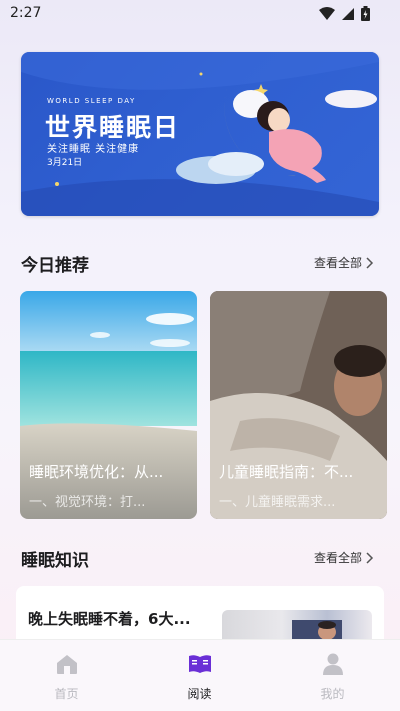 Image resolution: width=400 pixels, height=711 pixels. I want to click on banner-subtitle: WORLD SLEEP DAY, so click(91, 101).